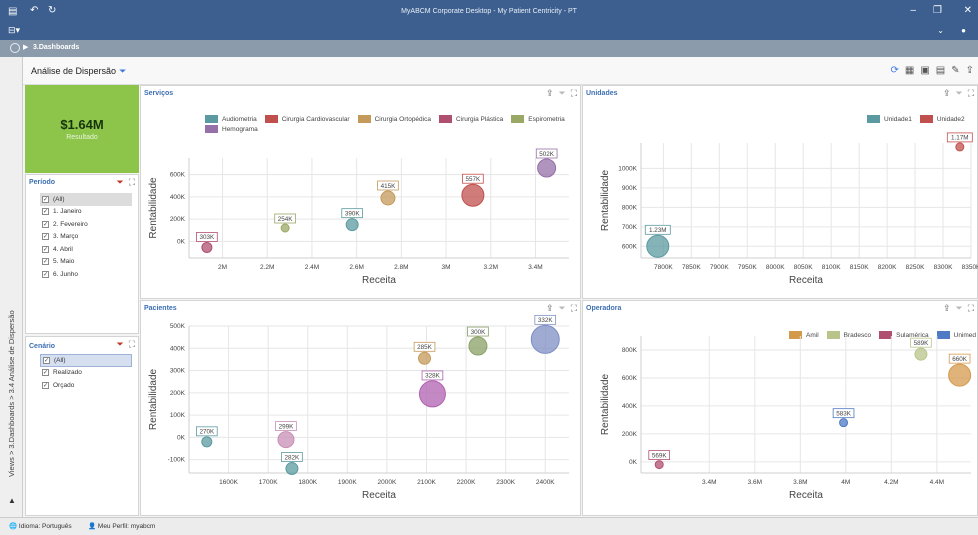 Image resolution: width=978 pixels, height=535 pixels. Describe the element at coordinates (968, 11) in the screenshot. I see `close-icon: ✕` at that location.